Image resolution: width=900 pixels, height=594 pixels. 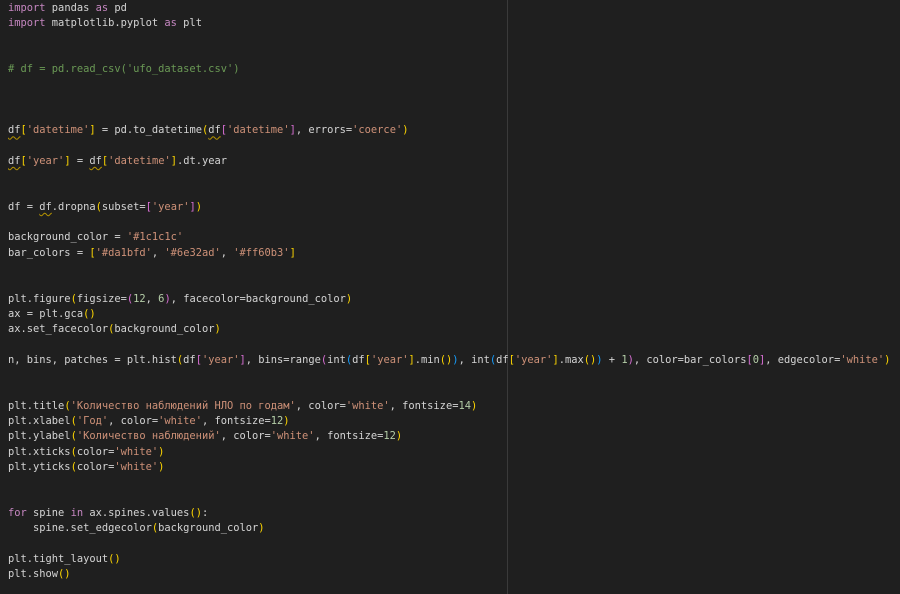 What do you see at coordinates (258, 298) in the screenshot?
I see `code-token: , facecolor=background_color` at bounding box center [258, 298].